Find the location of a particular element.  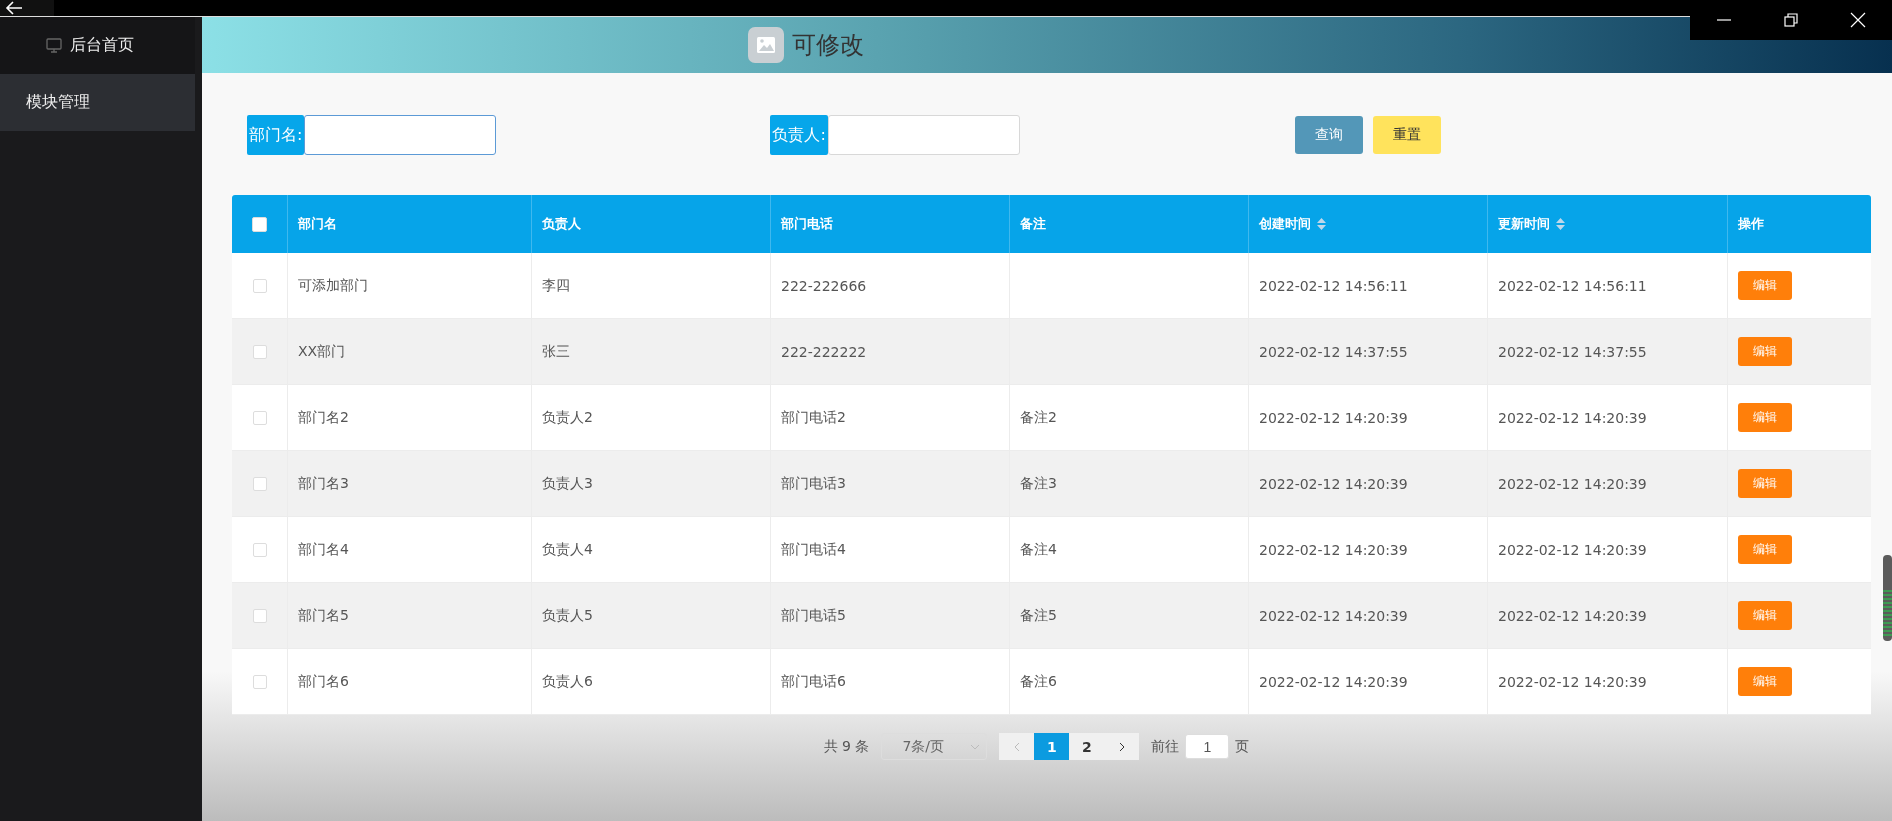

next-page-button is located at coordinates (1122, 746).